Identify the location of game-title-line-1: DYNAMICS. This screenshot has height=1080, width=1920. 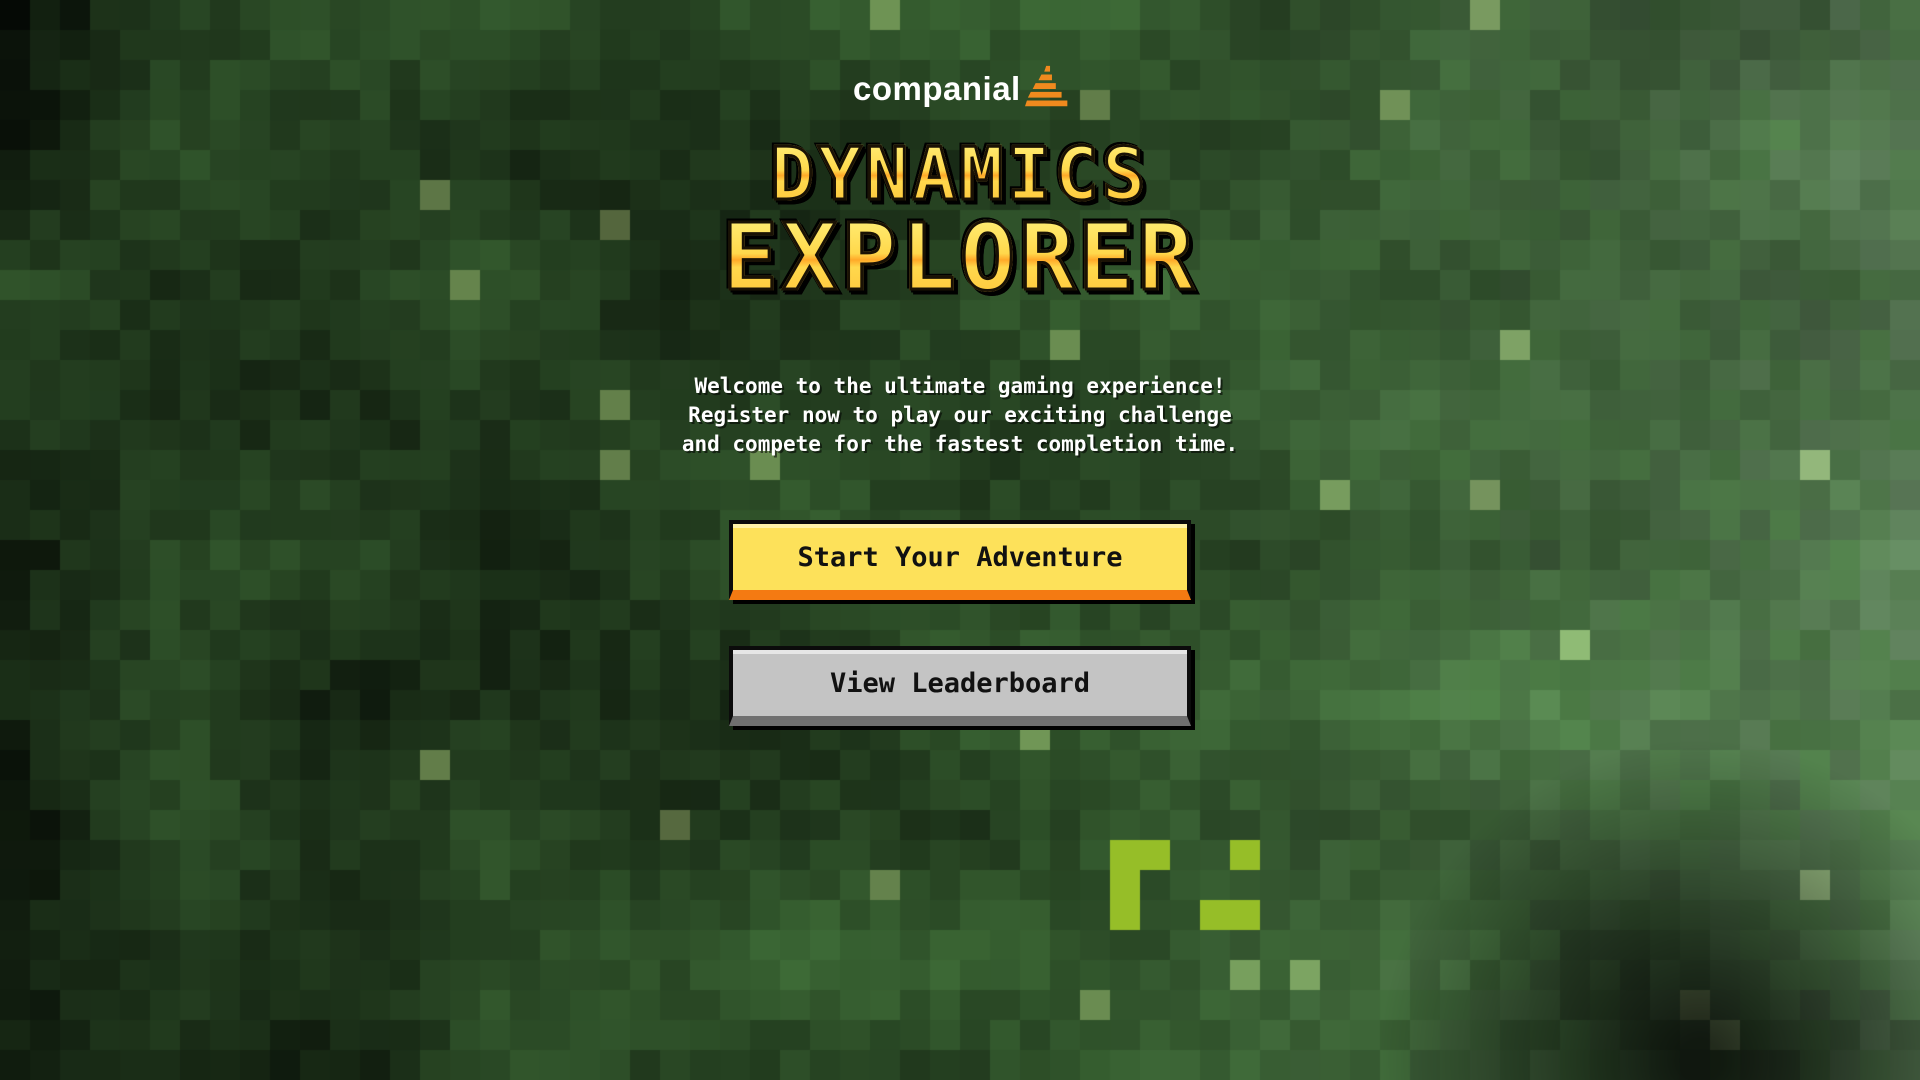
(960, 174).